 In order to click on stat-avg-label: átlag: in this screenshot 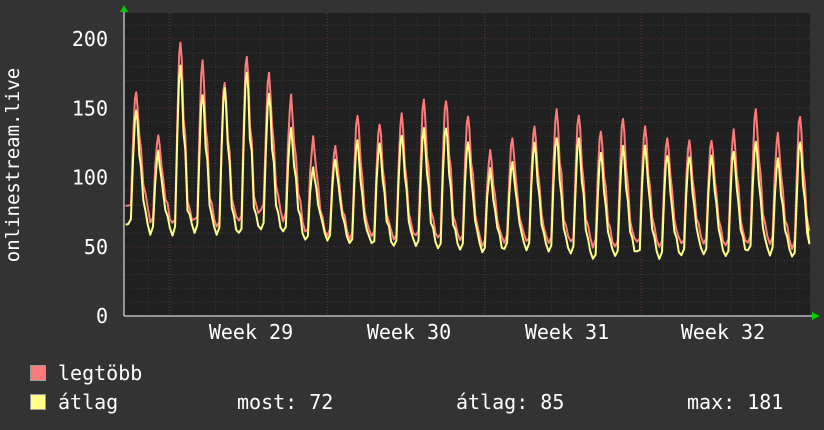, I will do `click(492, 402)`.